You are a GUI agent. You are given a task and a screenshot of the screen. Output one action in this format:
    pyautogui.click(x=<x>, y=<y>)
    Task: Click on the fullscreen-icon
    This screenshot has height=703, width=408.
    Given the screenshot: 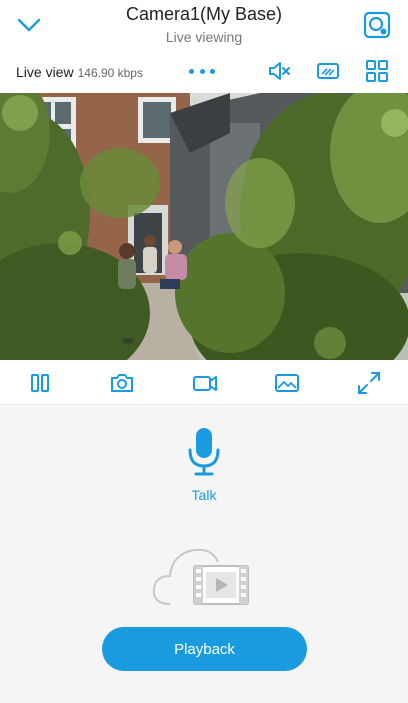 What is the action you would take?
    pyautogui.click(x=369, y=383)
    